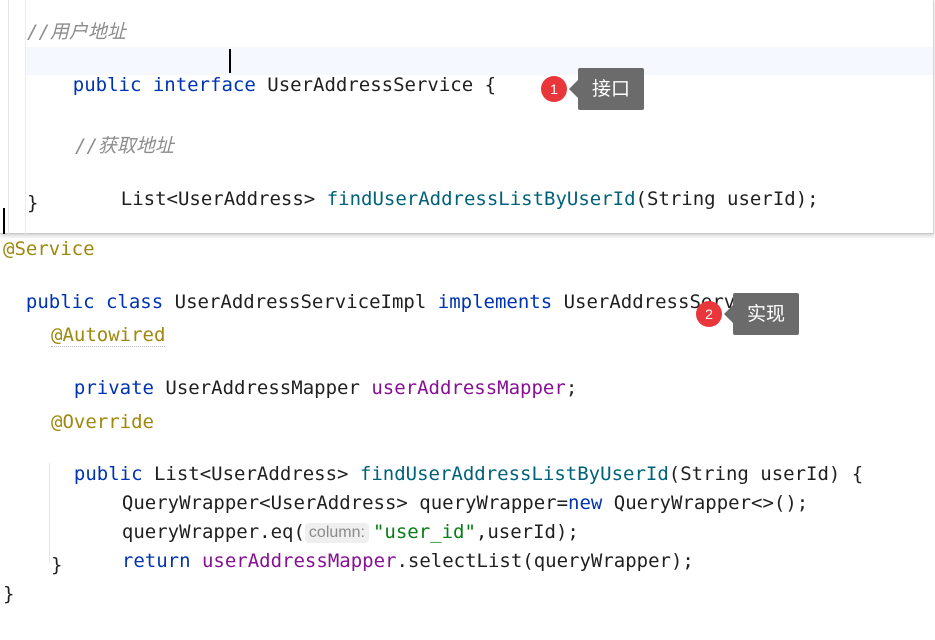 The image size is (935, 640). Describe the element at coordinates (705, 503) in the screenshot. I see `statement-part: QueryWrapper<>();` at that location.